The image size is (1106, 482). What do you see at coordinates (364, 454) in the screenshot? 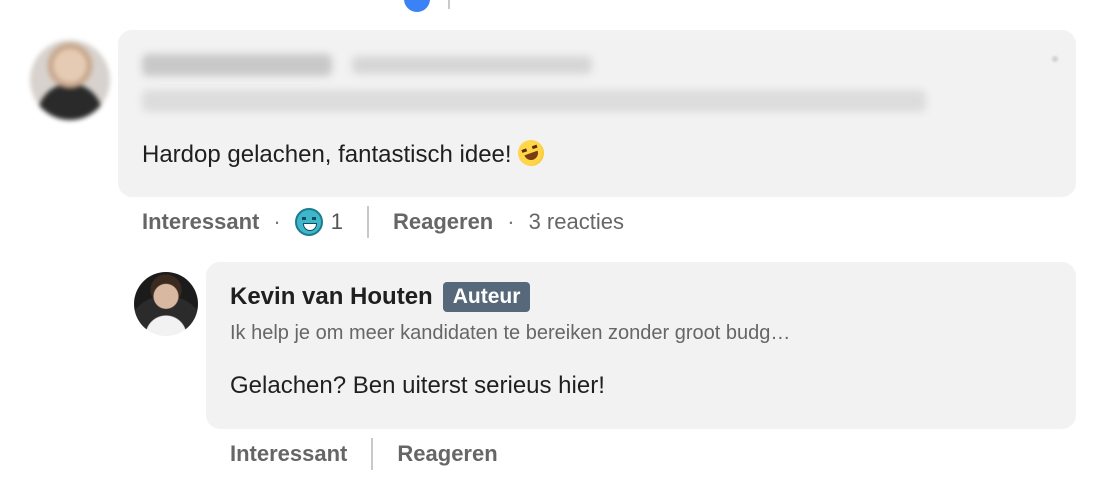
I see `reply-actions: Interessant Reageren` at bounding box center [364, 454].